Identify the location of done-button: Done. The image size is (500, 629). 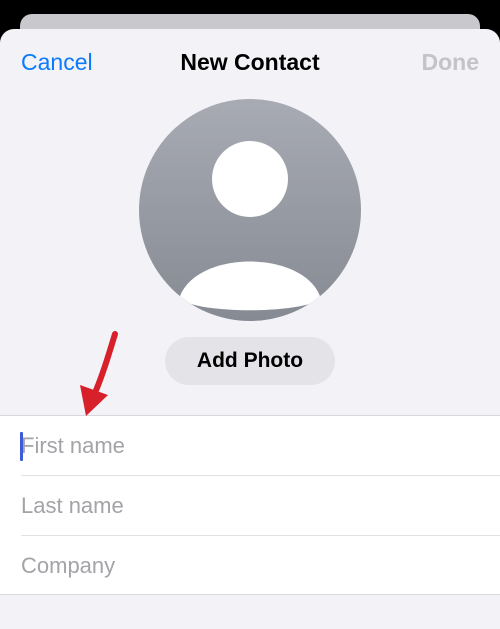
(451, 62).